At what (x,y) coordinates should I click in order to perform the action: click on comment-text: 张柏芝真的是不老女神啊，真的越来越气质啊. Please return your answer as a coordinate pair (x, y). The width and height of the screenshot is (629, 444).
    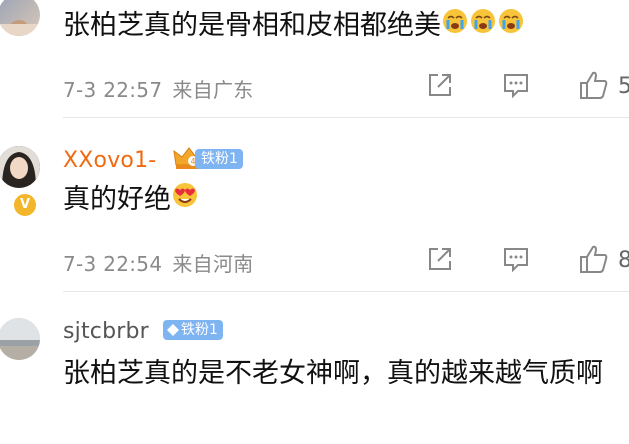
    Looking at the image, I should click on (333, 373).